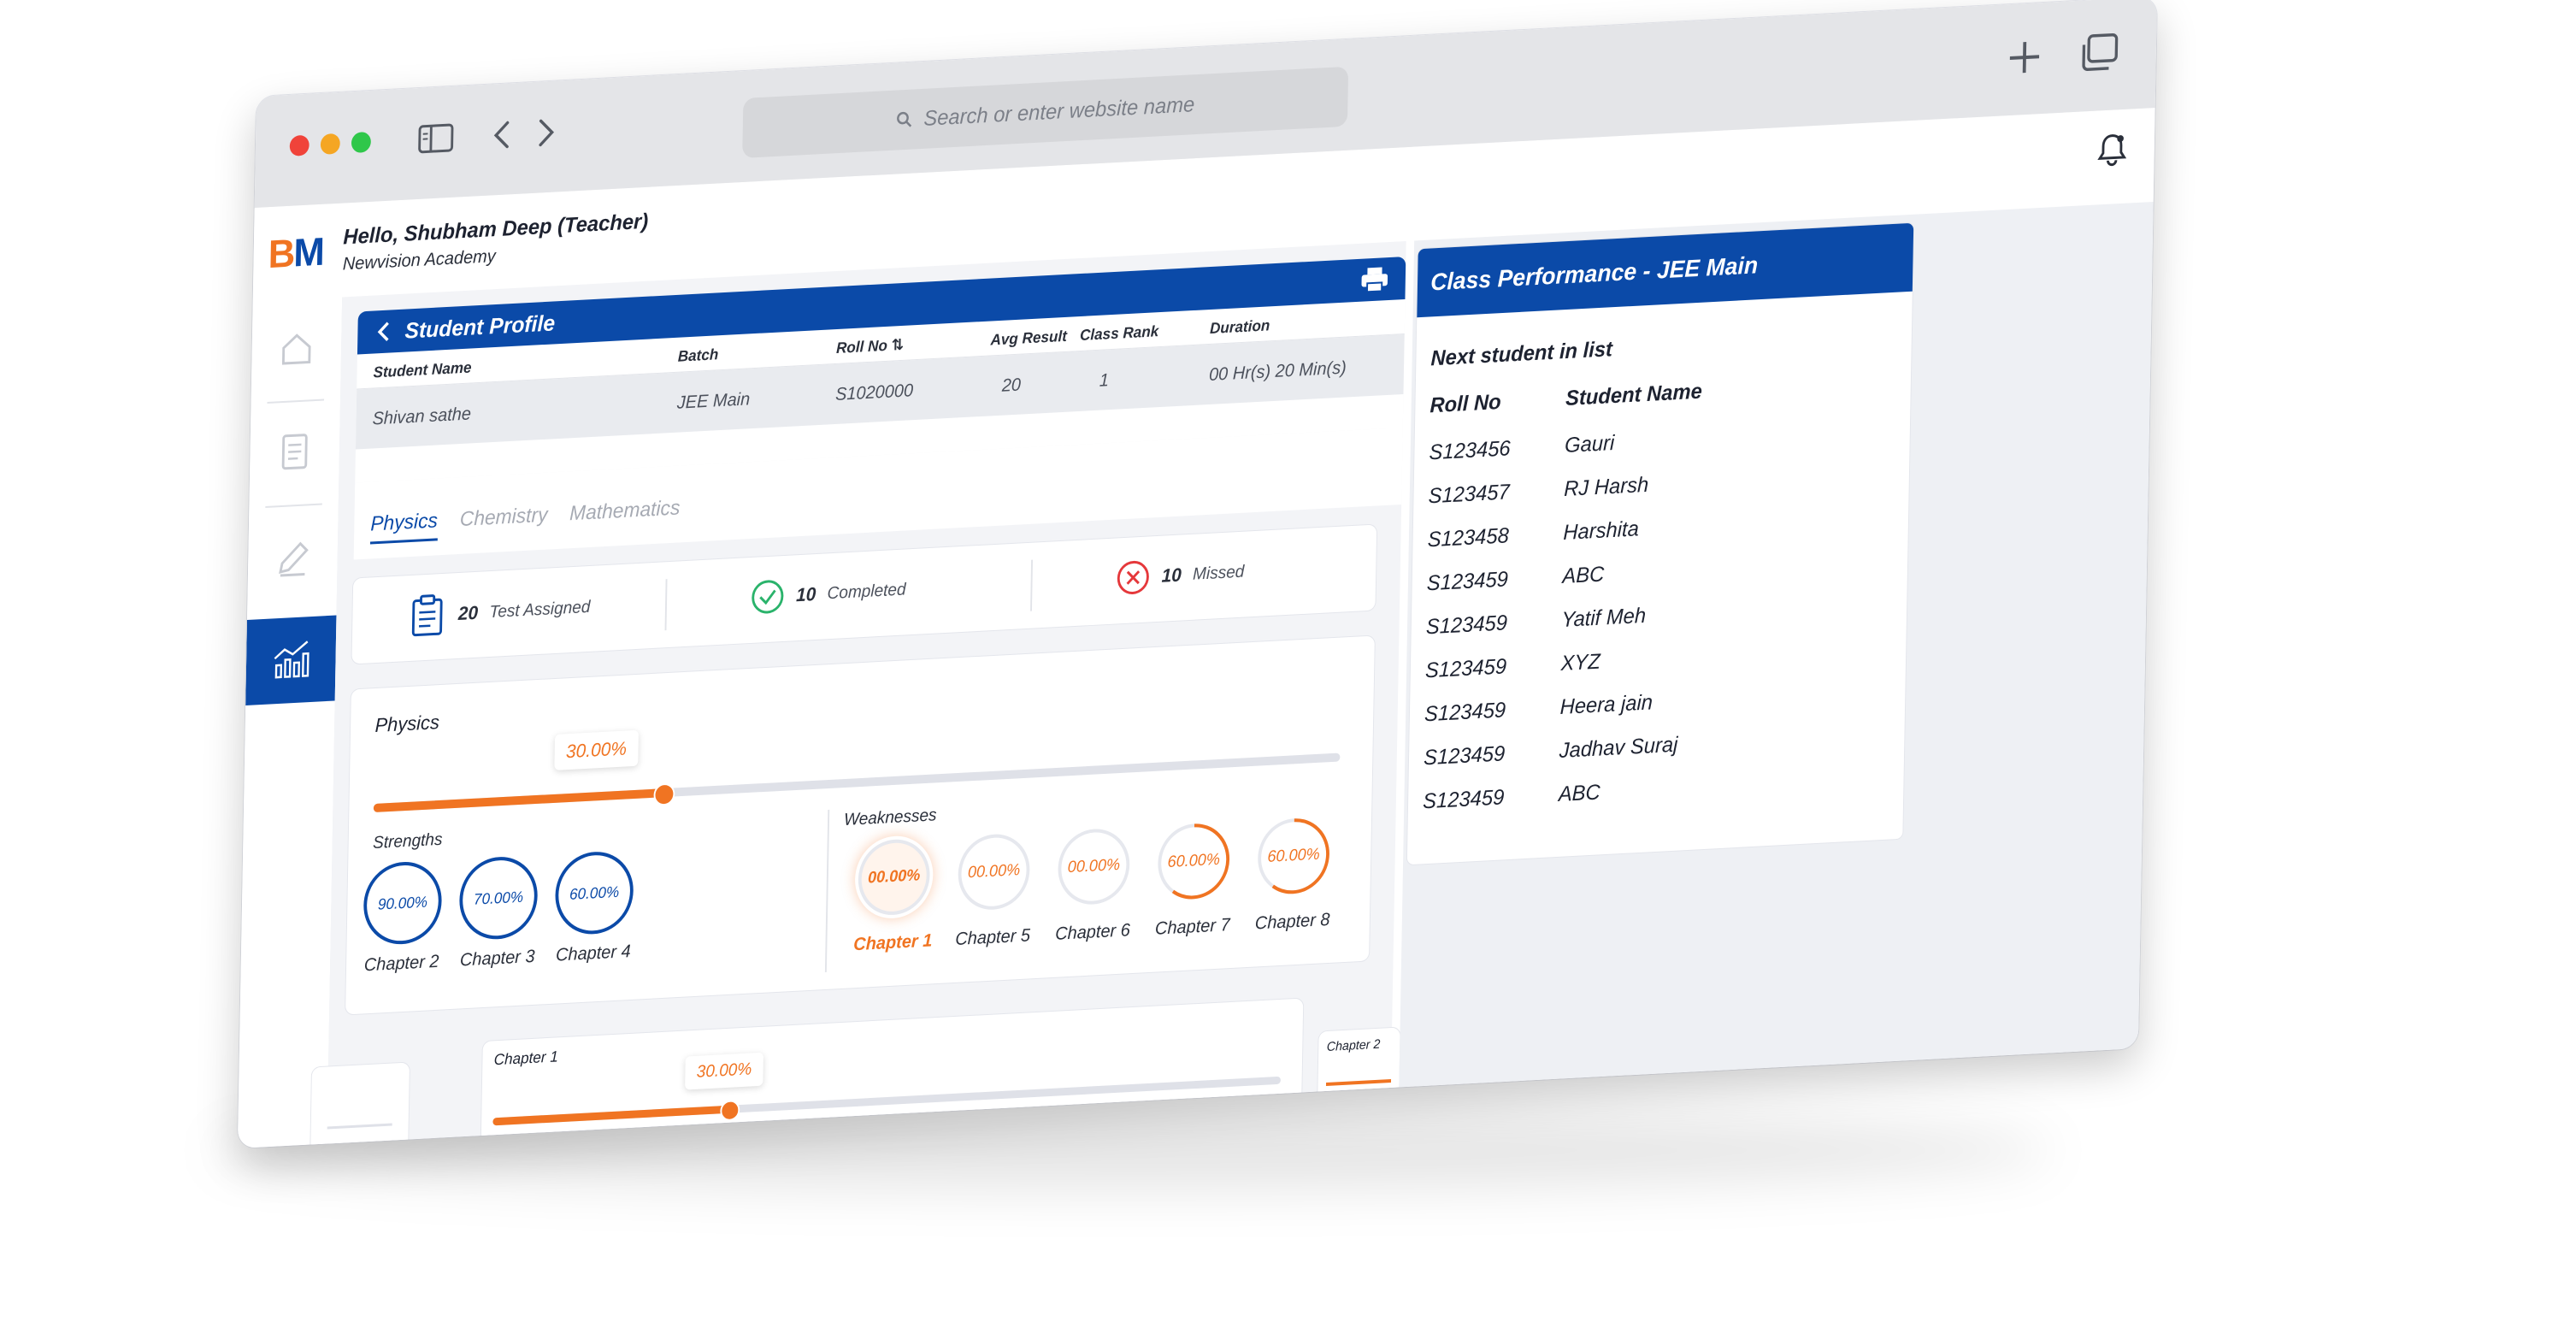  I want to click on strength-ring: 60.00%, so click(594, 893).